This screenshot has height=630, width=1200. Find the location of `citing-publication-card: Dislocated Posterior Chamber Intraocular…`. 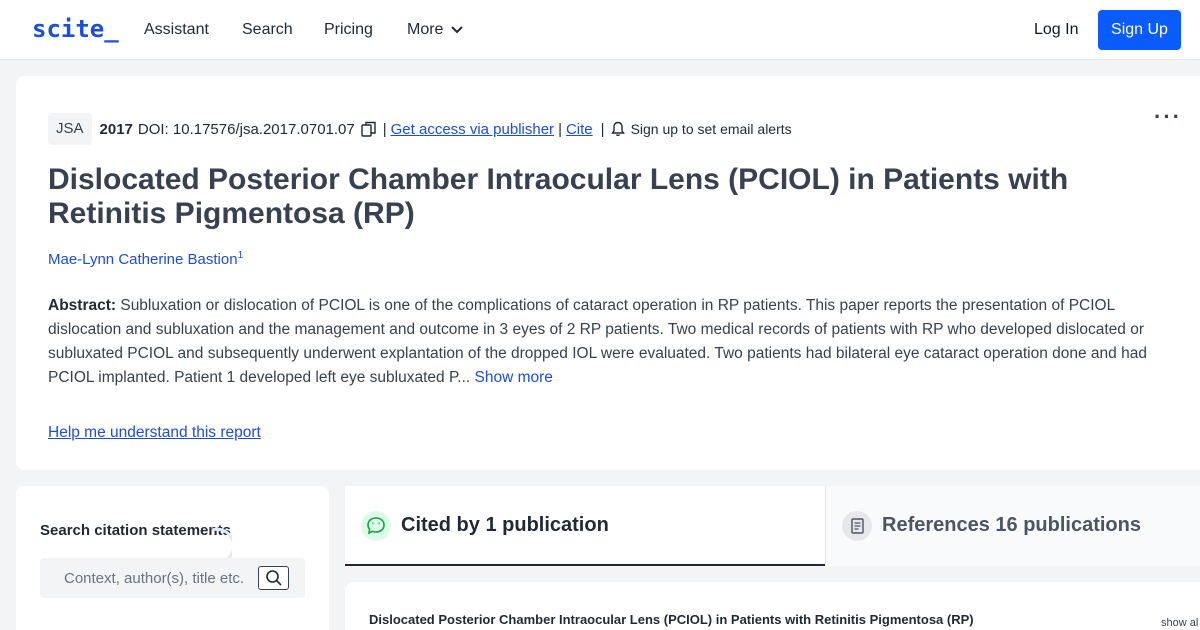

citing-publication-card: Dislocated Posterior Chamber Intraocular… is located at coordinates (772, 606).